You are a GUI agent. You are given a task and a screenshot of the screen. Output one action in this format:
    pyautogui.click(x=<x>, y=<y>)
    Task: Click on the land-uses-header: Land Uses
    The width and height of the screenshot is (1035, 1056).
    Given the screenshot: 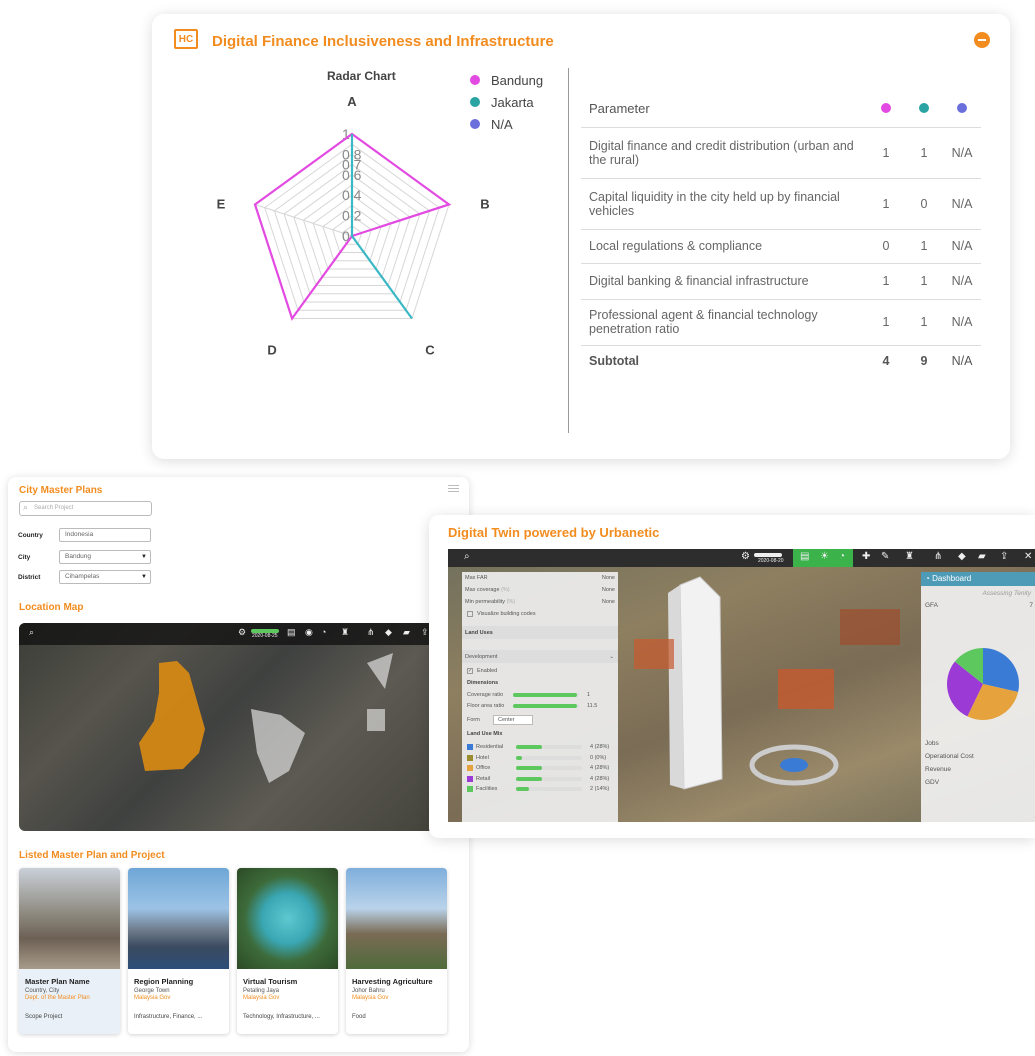 What is the action you would take?
    pyautogui.click(x=540, y=632)
    